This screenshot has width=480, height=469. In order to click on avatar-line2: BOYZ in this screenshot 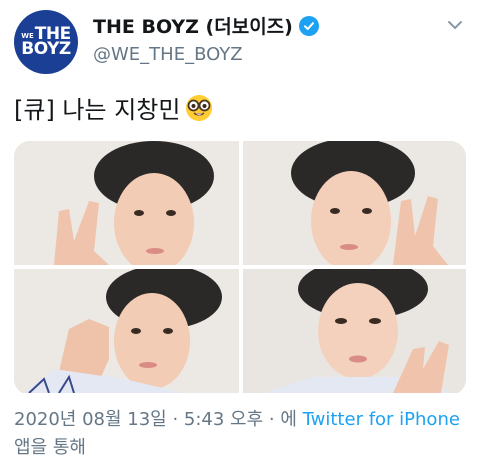, I will do `click(46, 49)`.